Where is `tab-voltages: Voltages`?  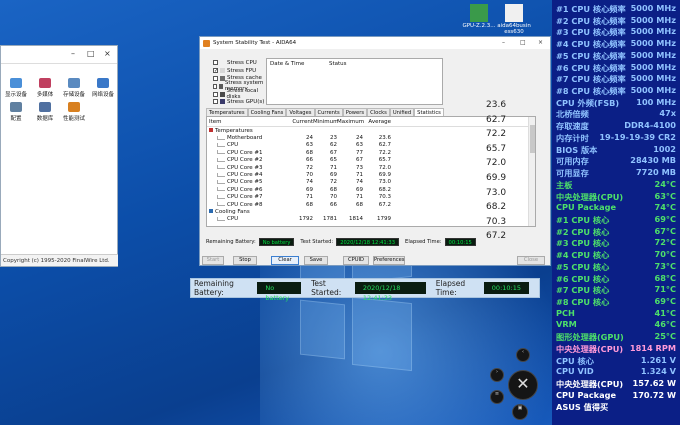 tab-voltages: Voltages is located at coordinates (300, 112).